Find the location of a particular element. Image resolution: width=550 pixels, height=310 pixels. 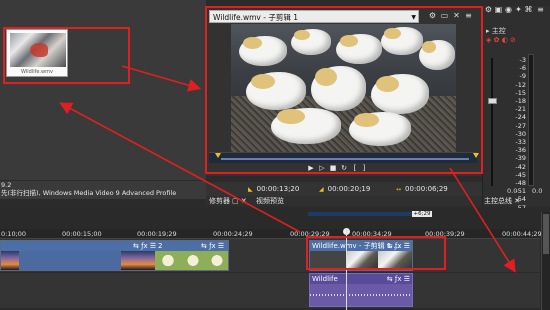

meter-scale-label: -42 is located at coordinates (520, 166).